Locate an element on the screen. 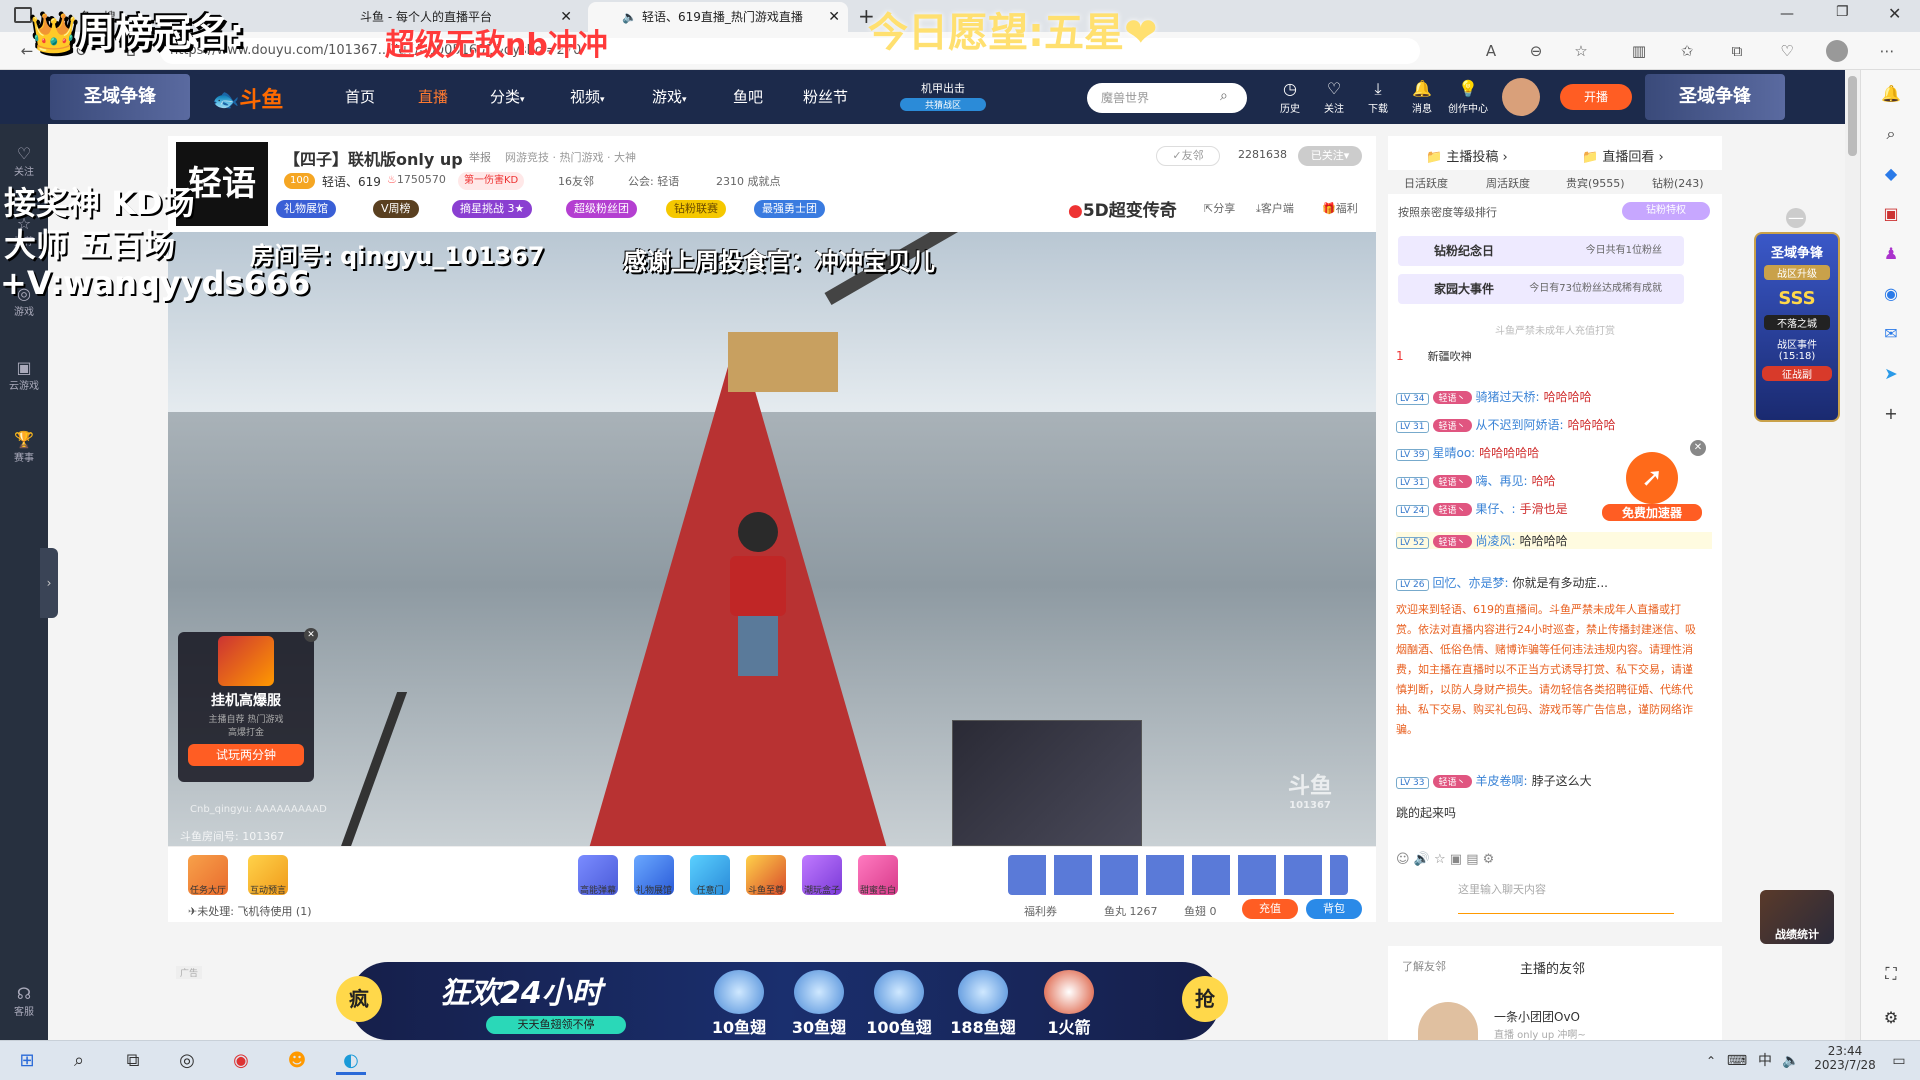 This screenshot has width=1920, height=1080. achievement-points: 2310 成就点 is located at coordinates (748, 181).